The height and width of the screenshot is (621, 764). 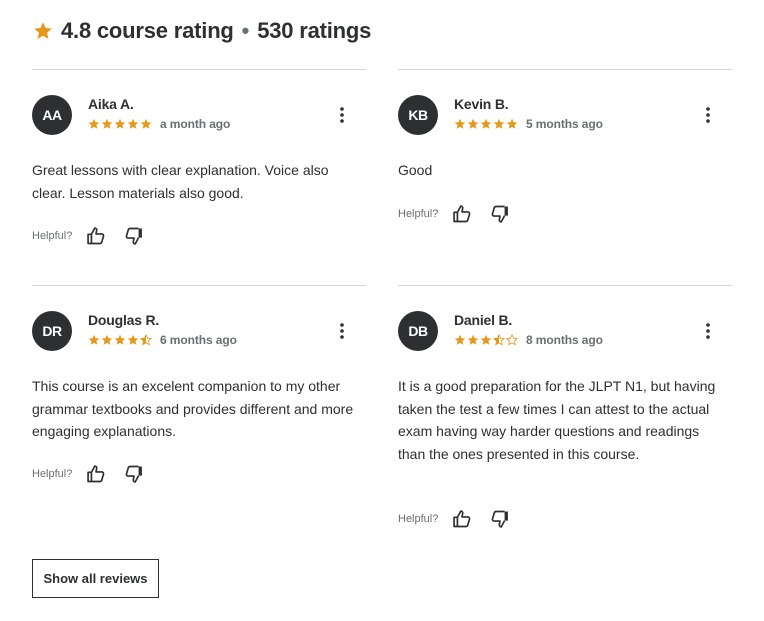 I want to click on ratings-count: 530 ratings, so click(x=314, y=30).